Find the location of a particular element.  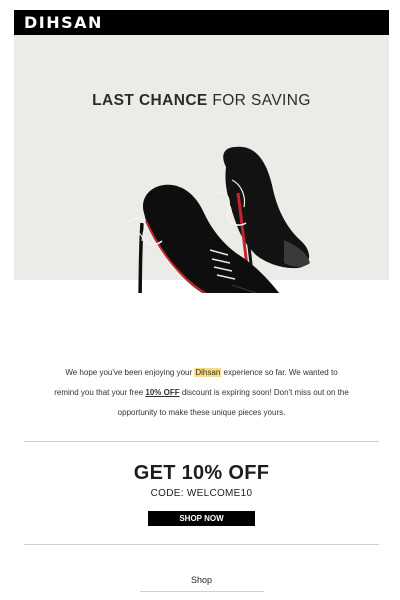

brand-logo: DIHSAN is located at coordinates (63, 22).